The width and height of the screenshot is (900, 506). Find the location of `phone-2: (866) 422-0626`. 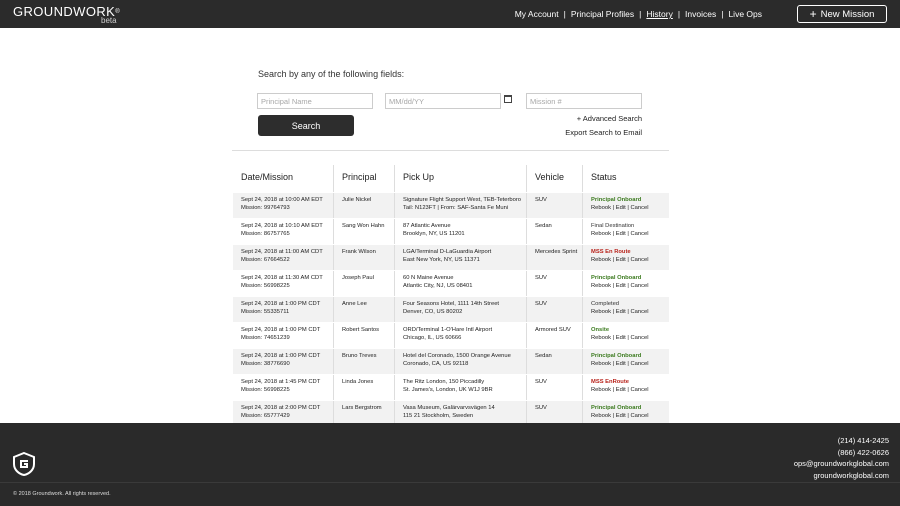

phone-2: (866) 422-0626 is located at coordinates (841, 453).